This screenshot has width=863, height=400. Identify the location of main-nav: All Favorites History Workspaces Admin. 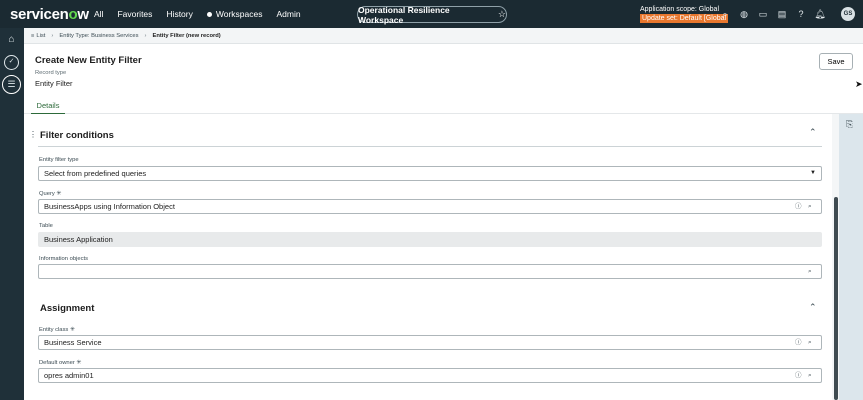
(204, 14).